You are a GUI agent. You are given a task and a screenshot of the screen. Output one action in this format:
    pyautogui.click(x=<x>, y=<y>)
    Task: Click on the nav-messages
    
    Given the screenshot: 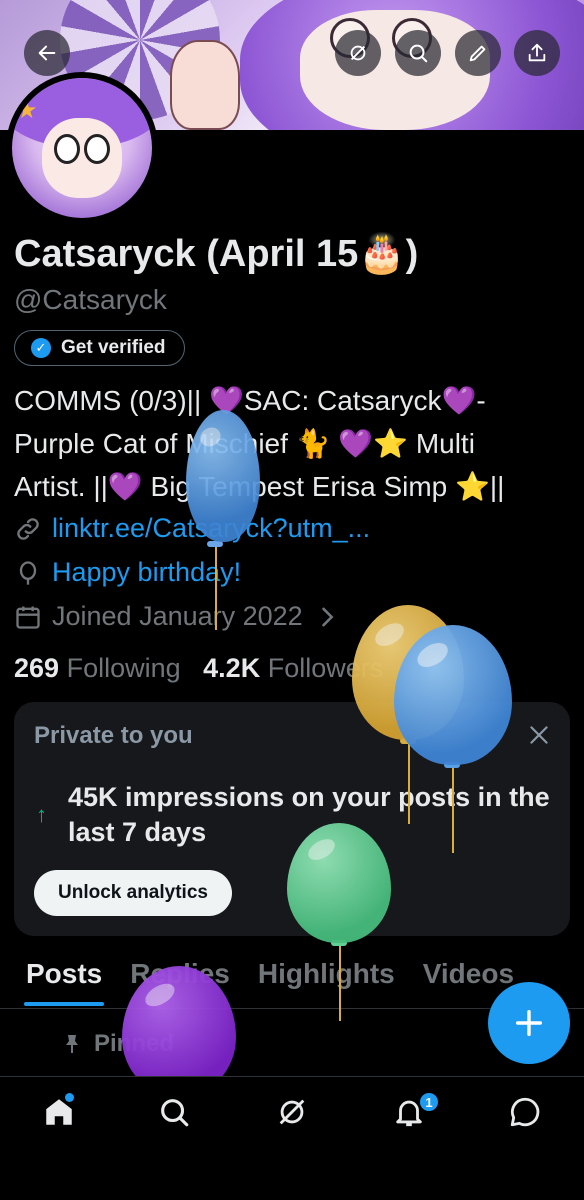 What is the action you would take?
    pyautogui.click(x=528, y=1115)
    